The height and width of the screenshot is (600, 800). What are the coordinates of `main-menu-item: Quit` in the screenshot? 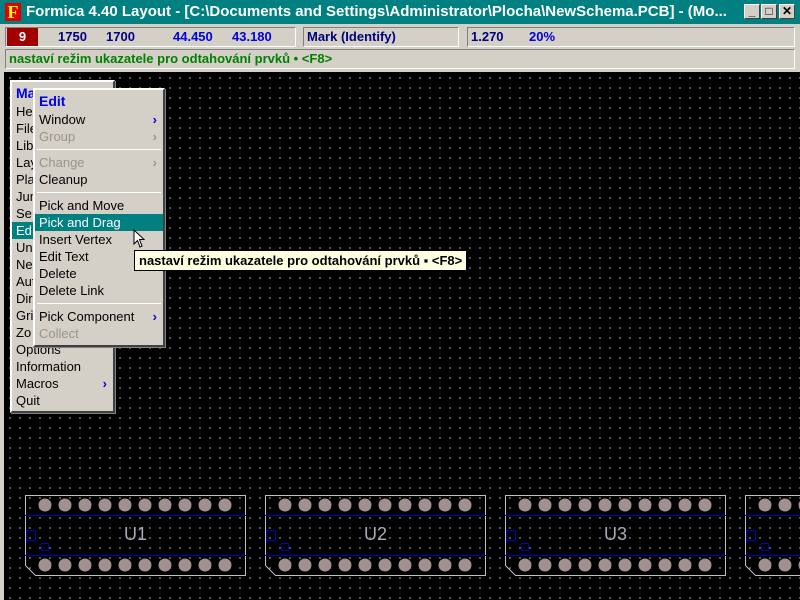 It's located at (62, 400).